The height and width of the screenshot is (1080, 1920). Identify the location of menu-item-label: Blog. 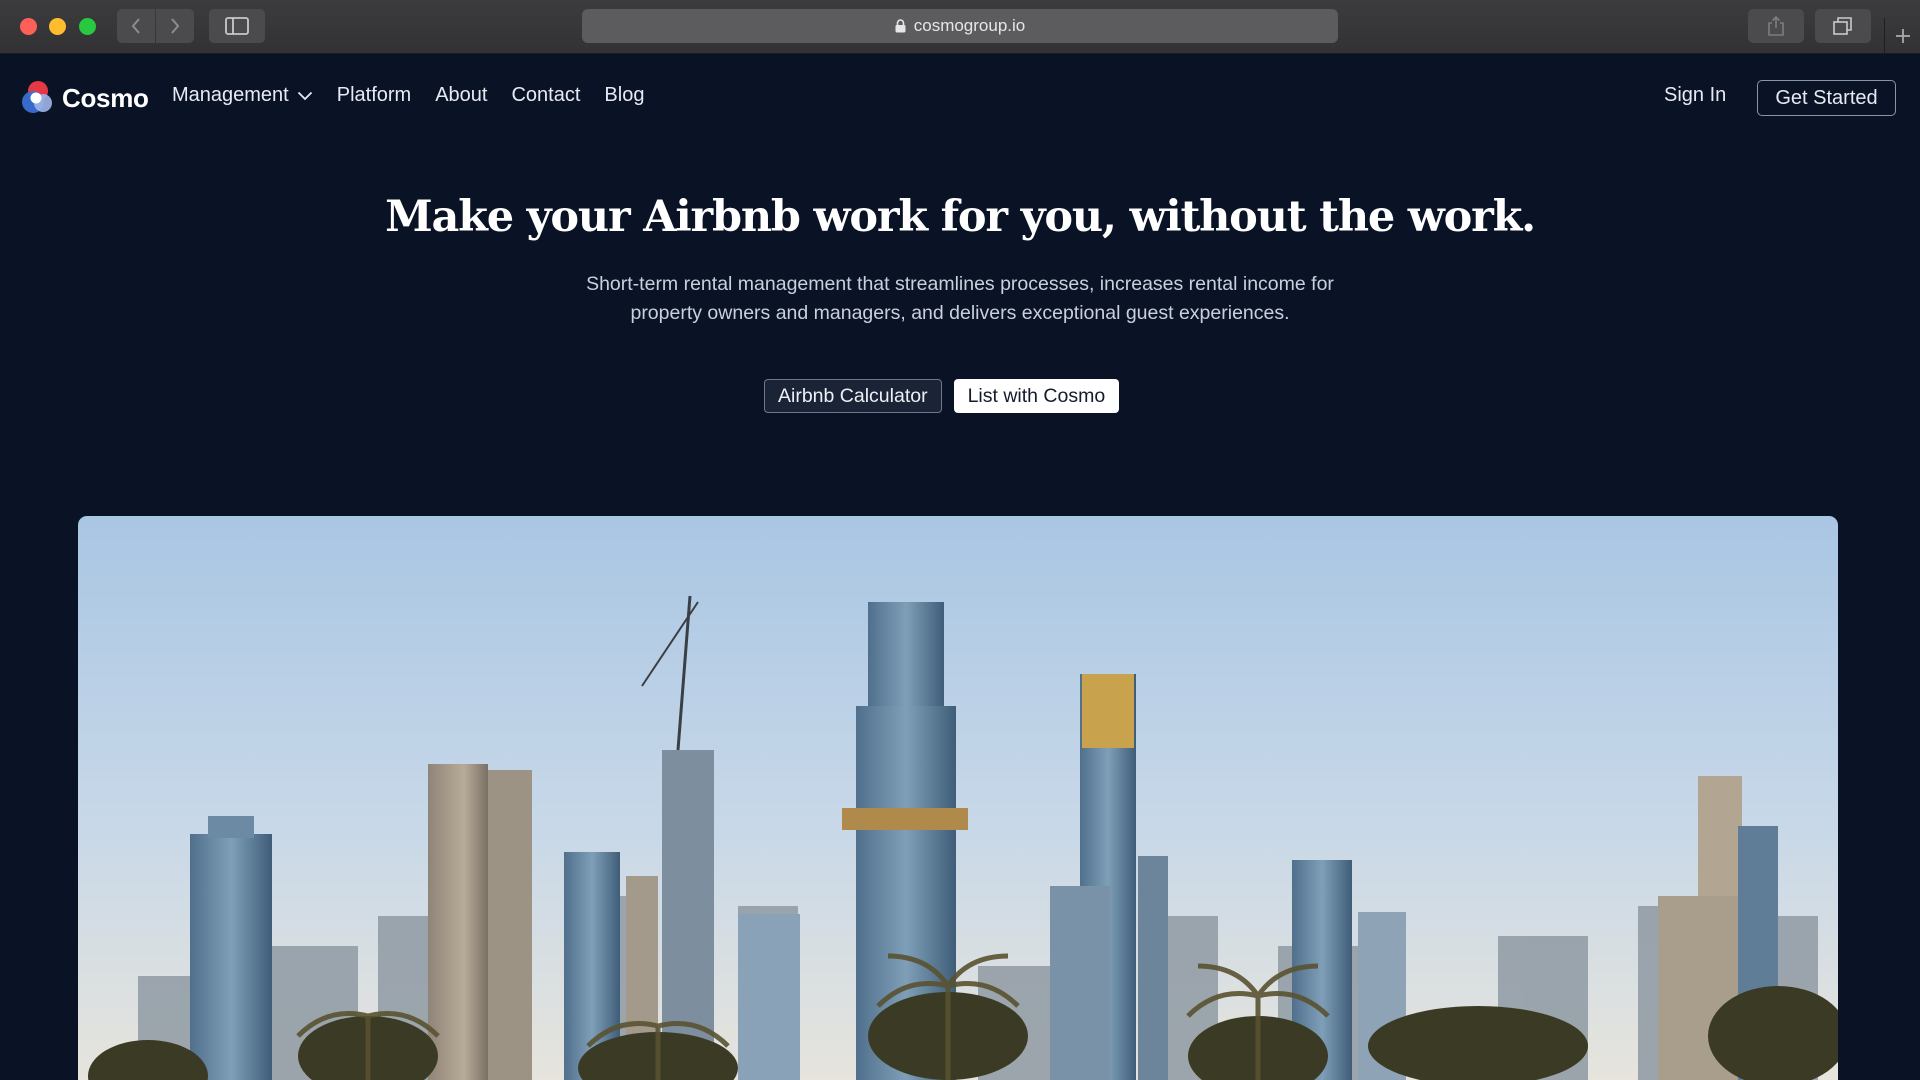
(624, 95).